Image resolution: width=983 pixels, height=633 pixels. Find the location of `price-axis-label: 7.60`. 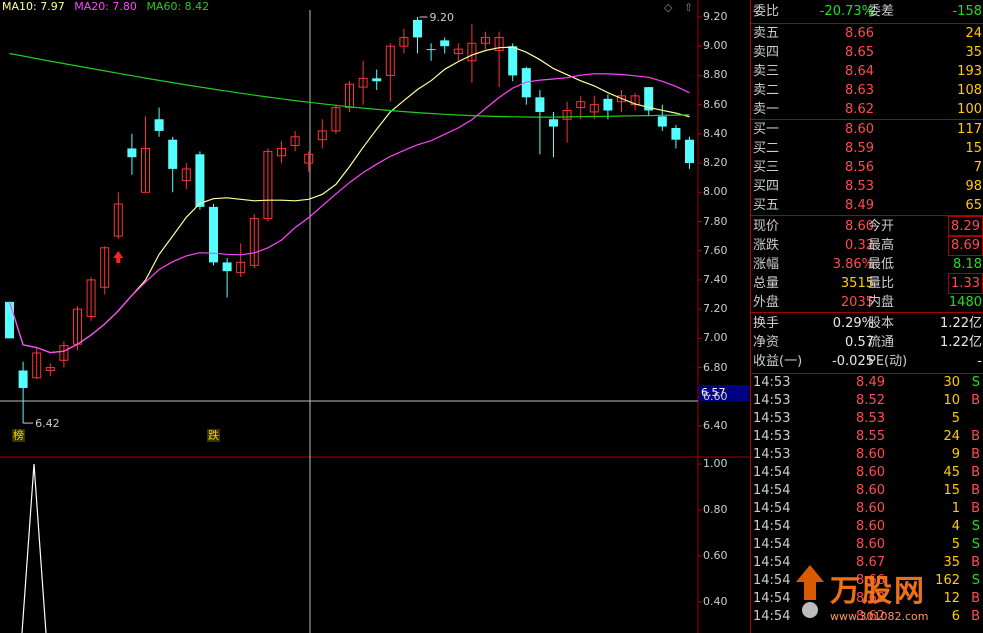

price-axis-label: 7.60 is located at coordinates (715, 250).